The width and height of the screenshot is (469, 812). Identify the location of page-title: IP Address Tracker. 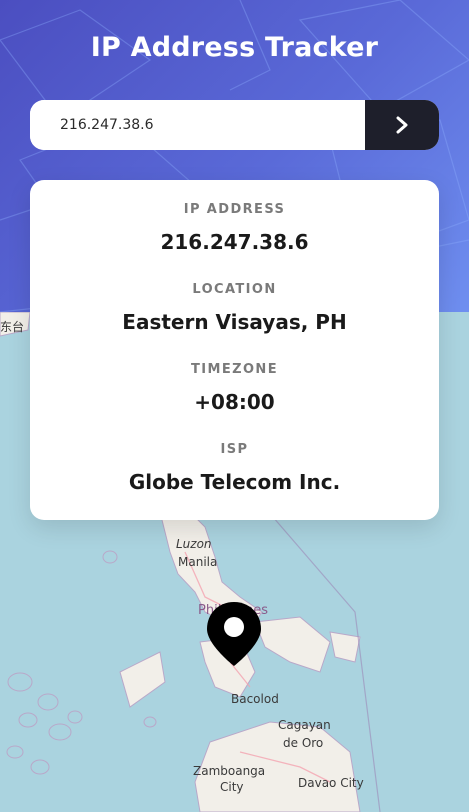
(234, 47).